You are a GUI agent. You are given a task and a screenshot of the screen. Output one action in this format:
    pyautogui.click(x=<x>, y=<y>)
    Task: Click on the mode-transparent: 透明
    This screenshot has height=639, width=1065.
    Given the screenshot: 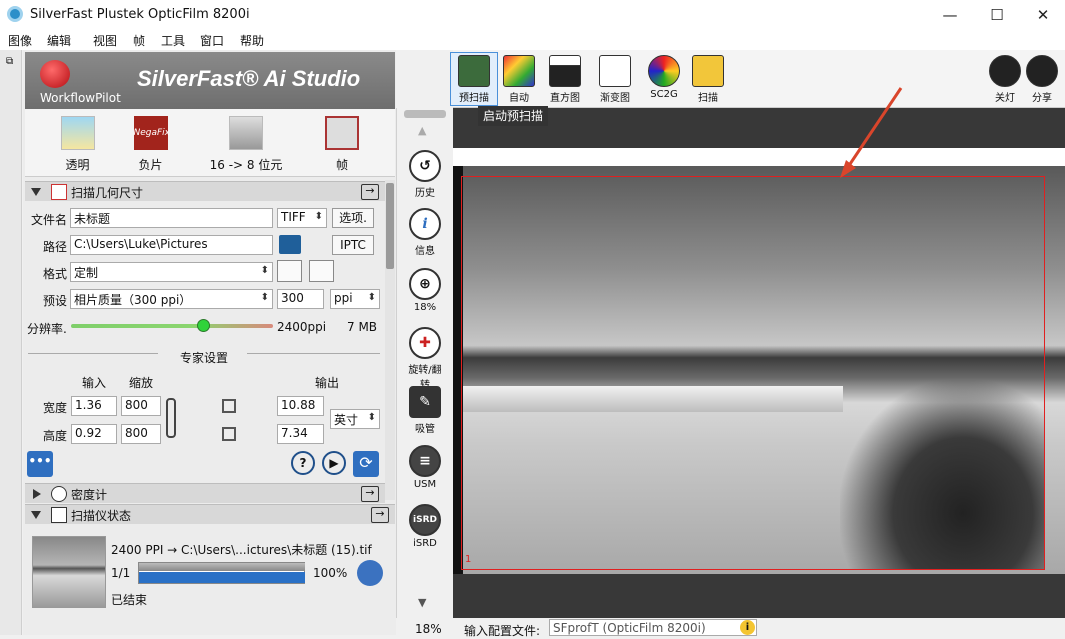 What is the action you would take?
    pyautogui.click(x=77, y=142)
    